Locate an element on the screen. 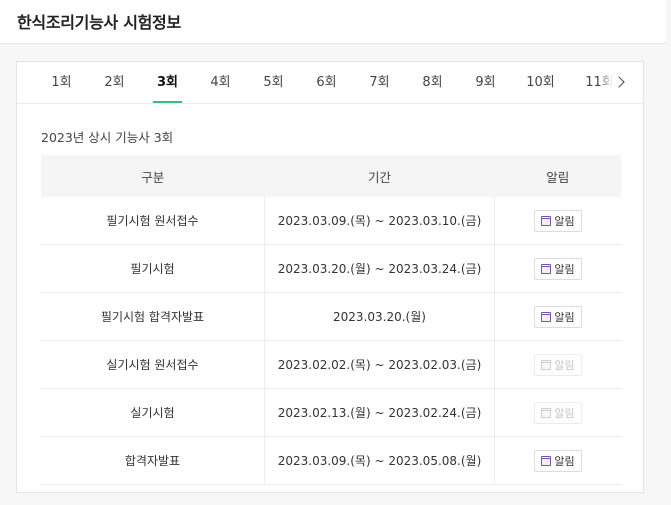  row-period: 2023.02.13.(월) ~ 2023.02.24.(금) is located at coordinates (379, 412).